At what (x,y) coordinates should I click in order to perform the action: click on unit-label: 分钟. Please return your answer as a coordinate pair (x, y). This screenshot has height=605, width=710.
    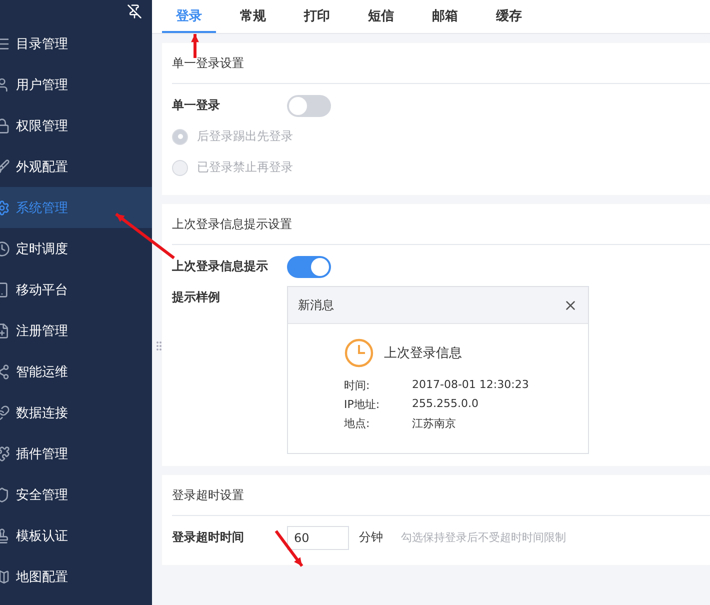
    Looking at the image, I should click on (371, 537).